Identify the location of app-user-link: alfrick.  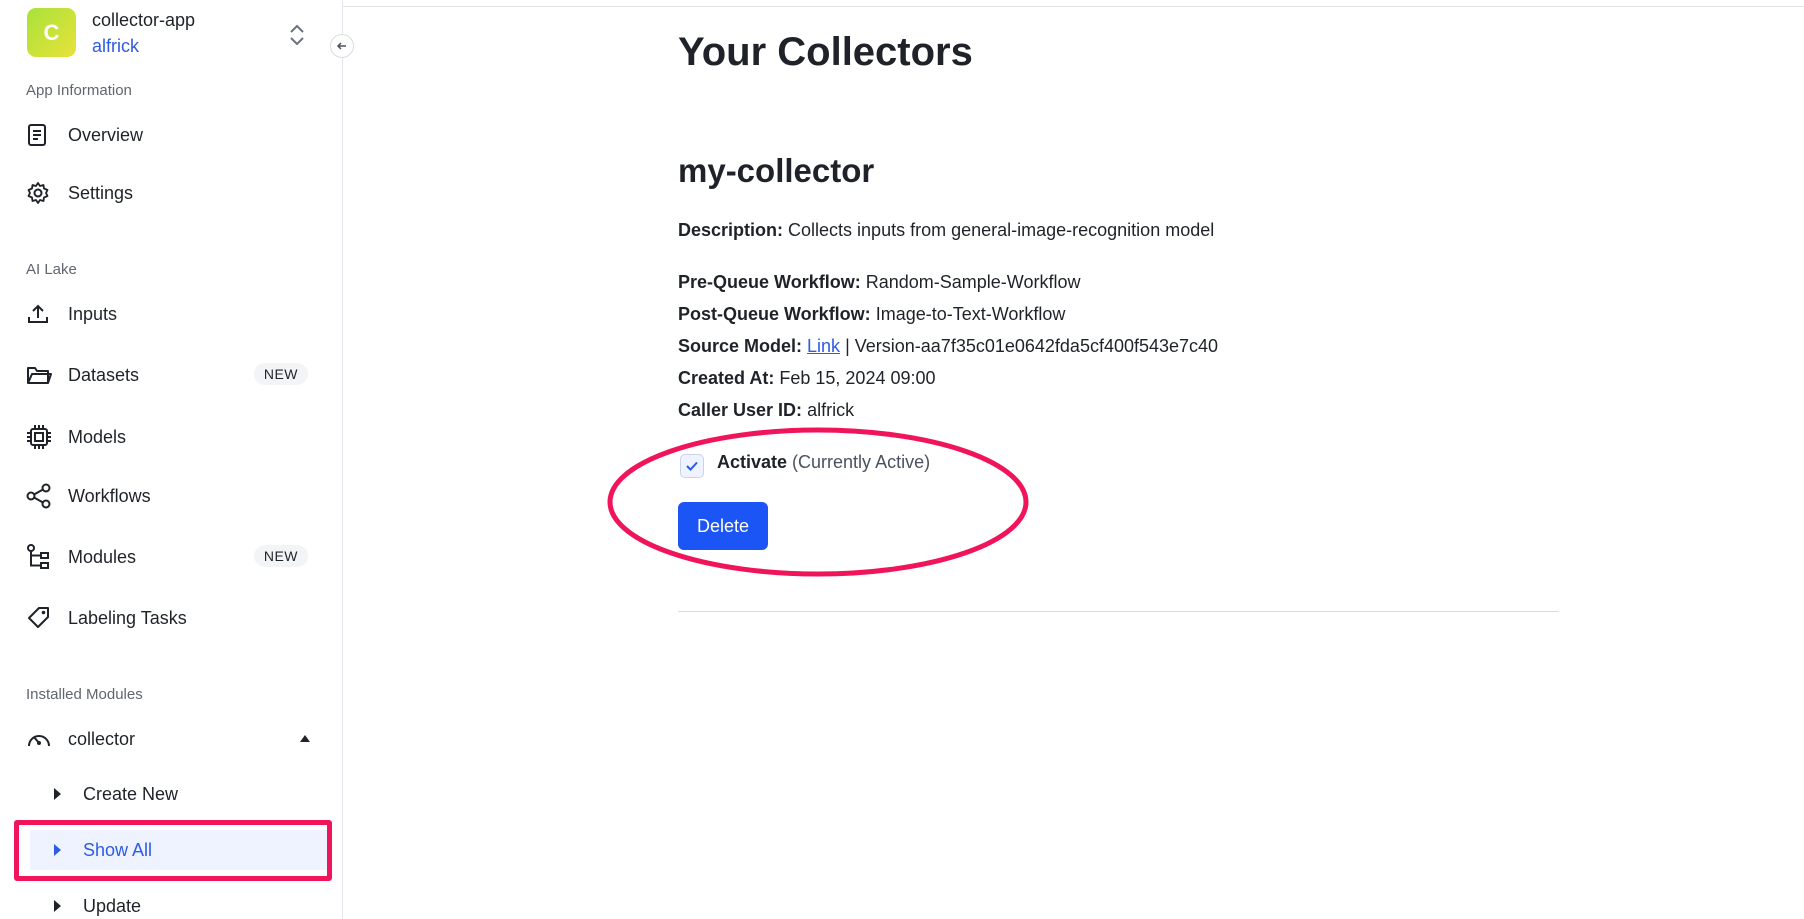
(115, 46).